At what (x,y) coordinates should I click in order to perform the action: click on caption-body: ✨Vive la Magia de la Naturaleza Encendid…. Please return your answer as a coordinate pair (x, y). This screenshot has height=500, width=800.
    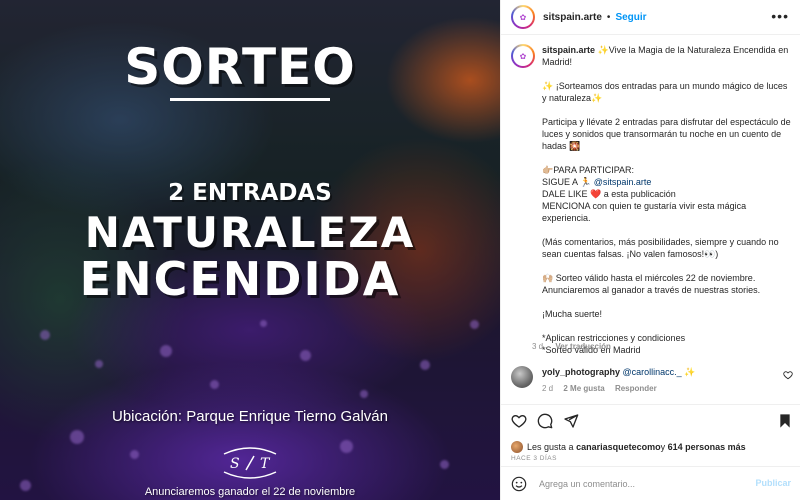
    Looking at the image, I should click on (666, 116).